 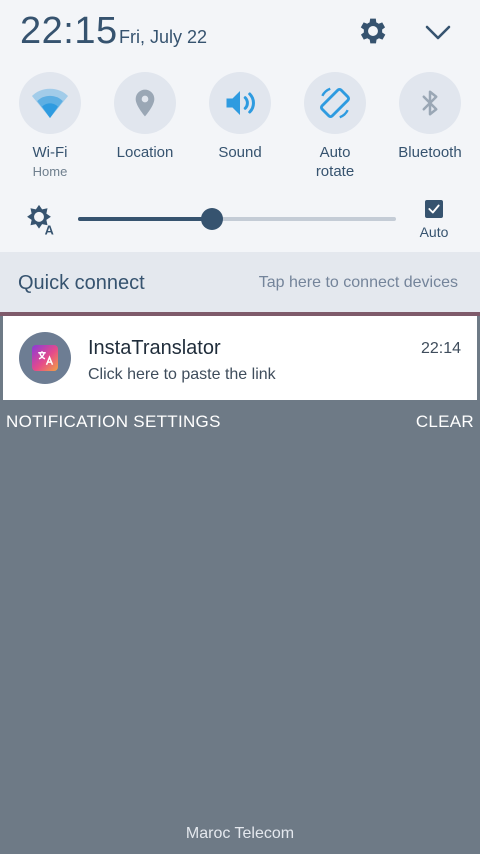 What do you see at coordinates (145, 219) in the screenshot?
I see `brightness-fill` at bounding box center [145, 219].